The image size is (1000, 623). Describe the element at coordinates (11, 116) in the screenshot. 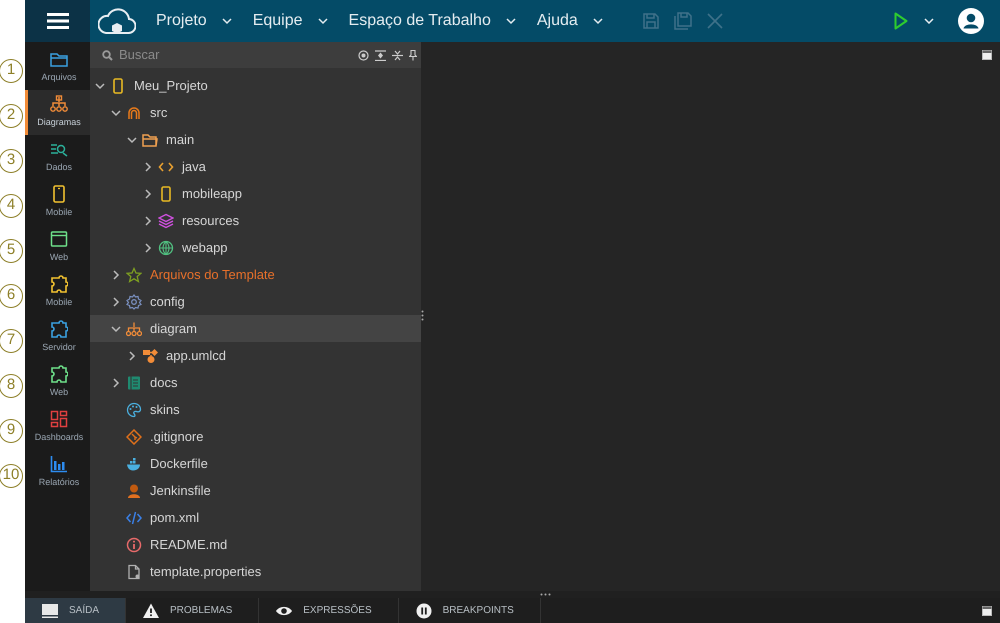

I see `callout-number: 2` at that location.